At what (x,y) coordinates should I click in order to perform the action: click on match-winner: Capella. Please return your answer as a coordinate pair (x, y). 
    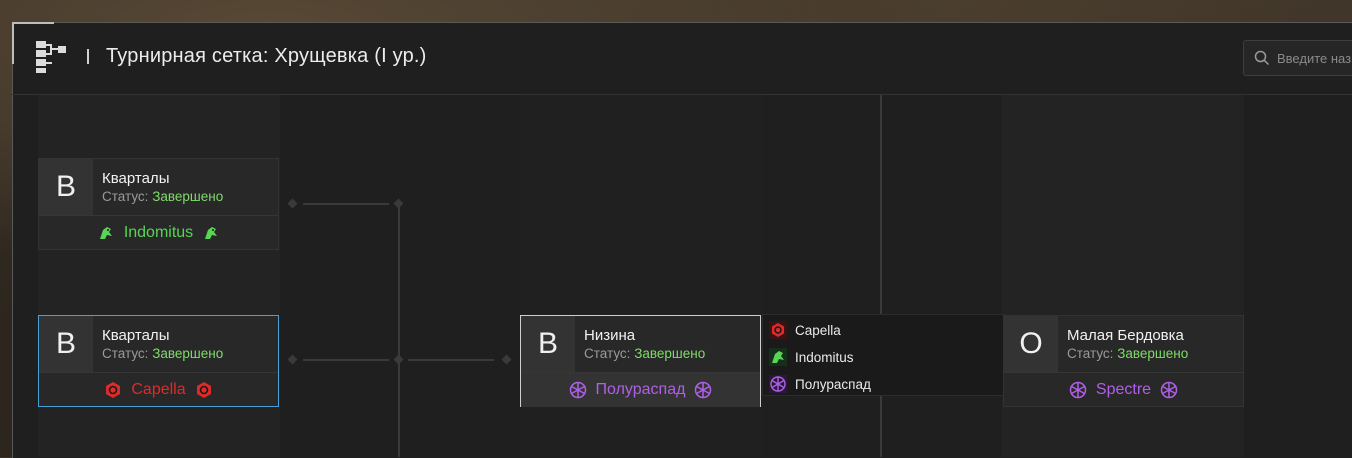
    Looking at the image, I should click on (158, 390).